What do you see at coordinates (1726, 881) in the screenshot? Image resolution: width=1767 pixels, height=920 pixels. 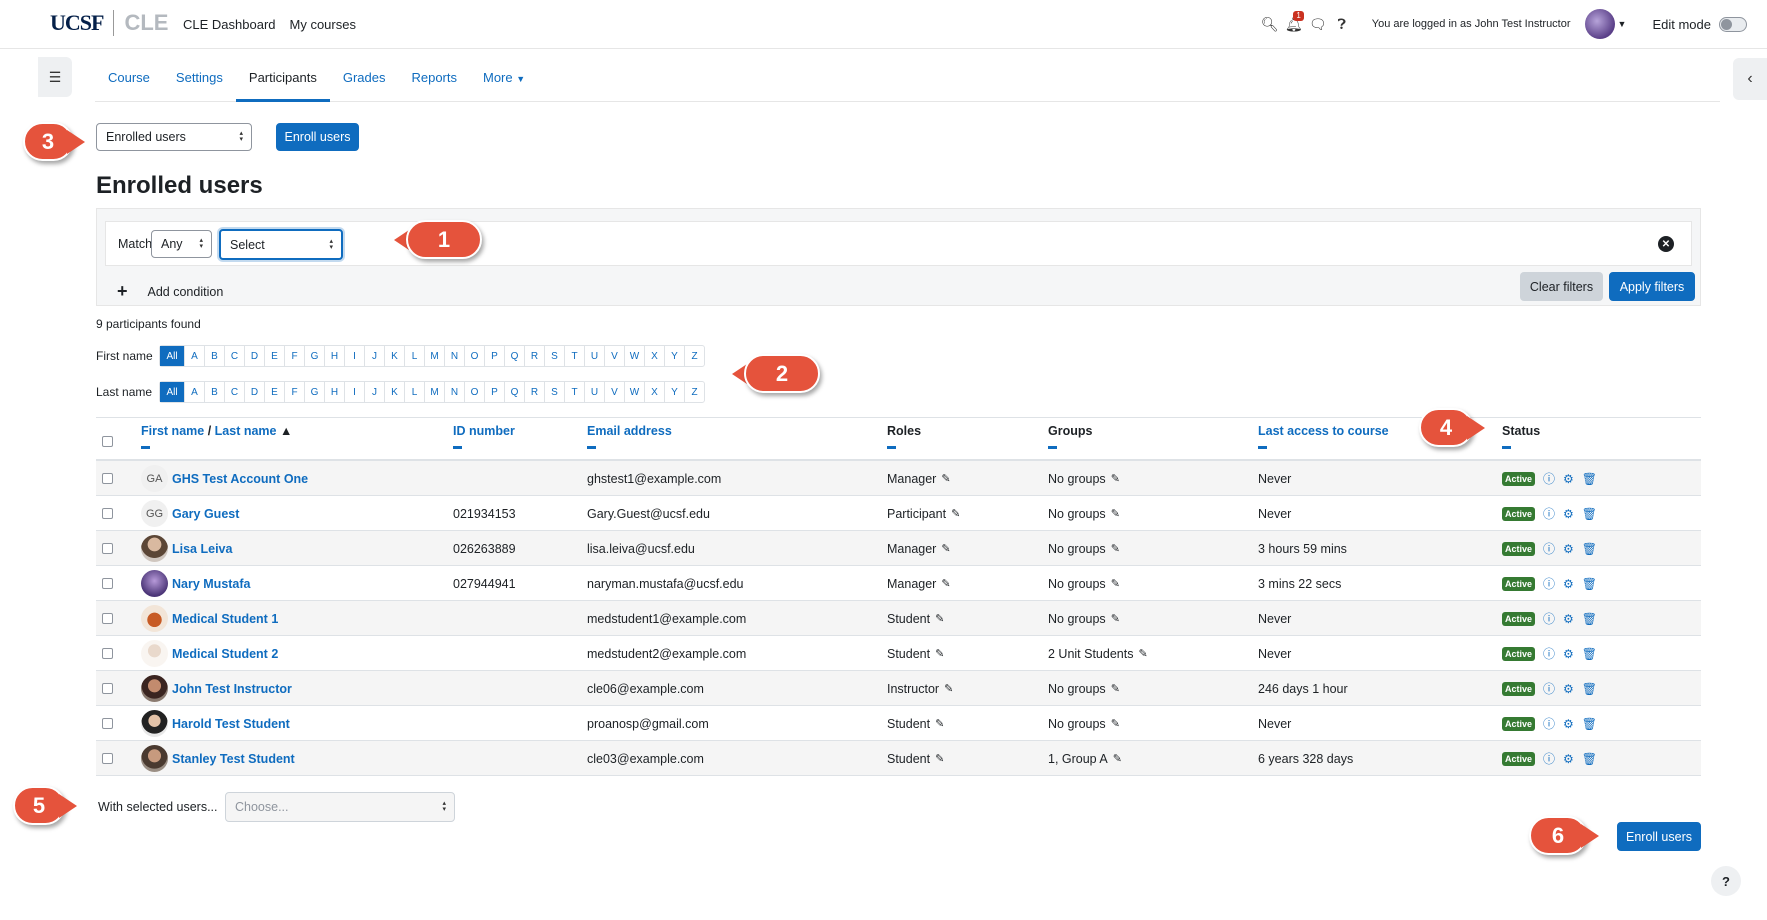 I see `page-help-button: ?` at bounding box center [1726, 881].